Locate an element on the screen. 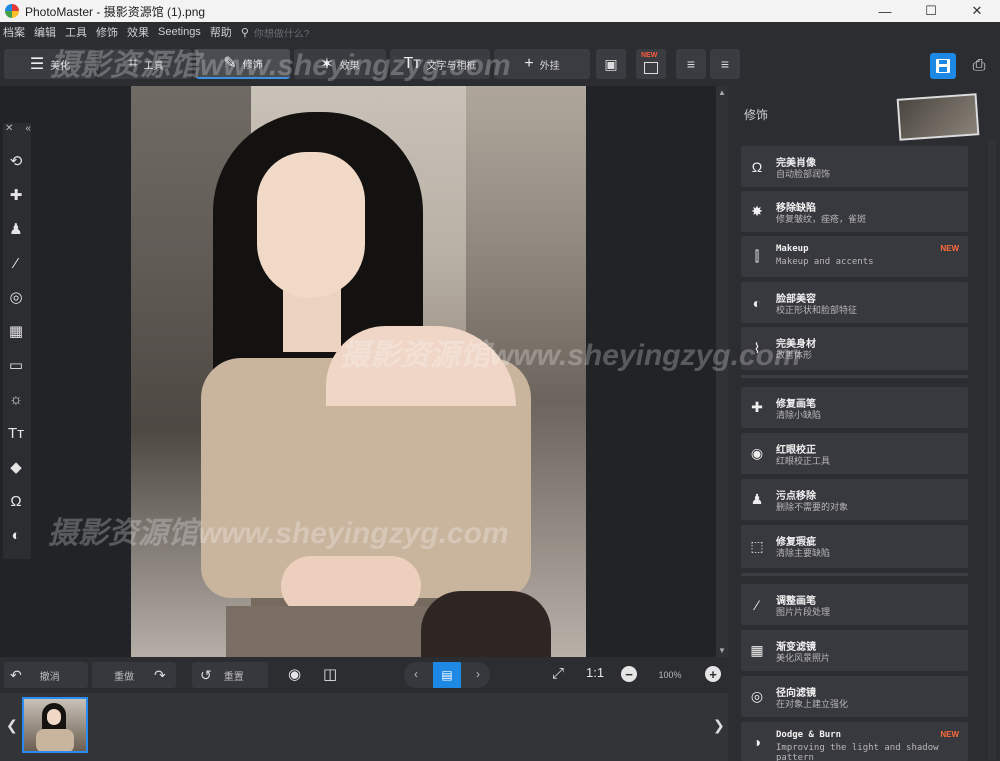 This screenshot has width=1000, height=761. canvas-scrollbar: ▲ ▼ is located at coordinates (722, 371).